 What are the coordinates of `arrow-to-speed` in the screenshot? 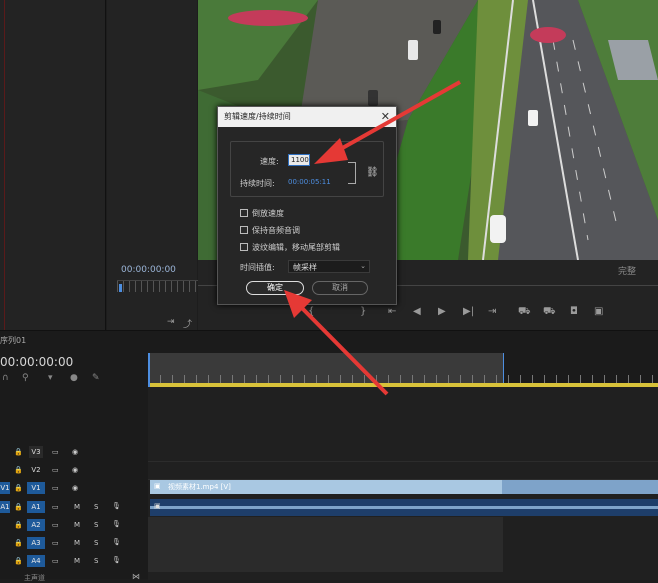 It's located at (395, 118).